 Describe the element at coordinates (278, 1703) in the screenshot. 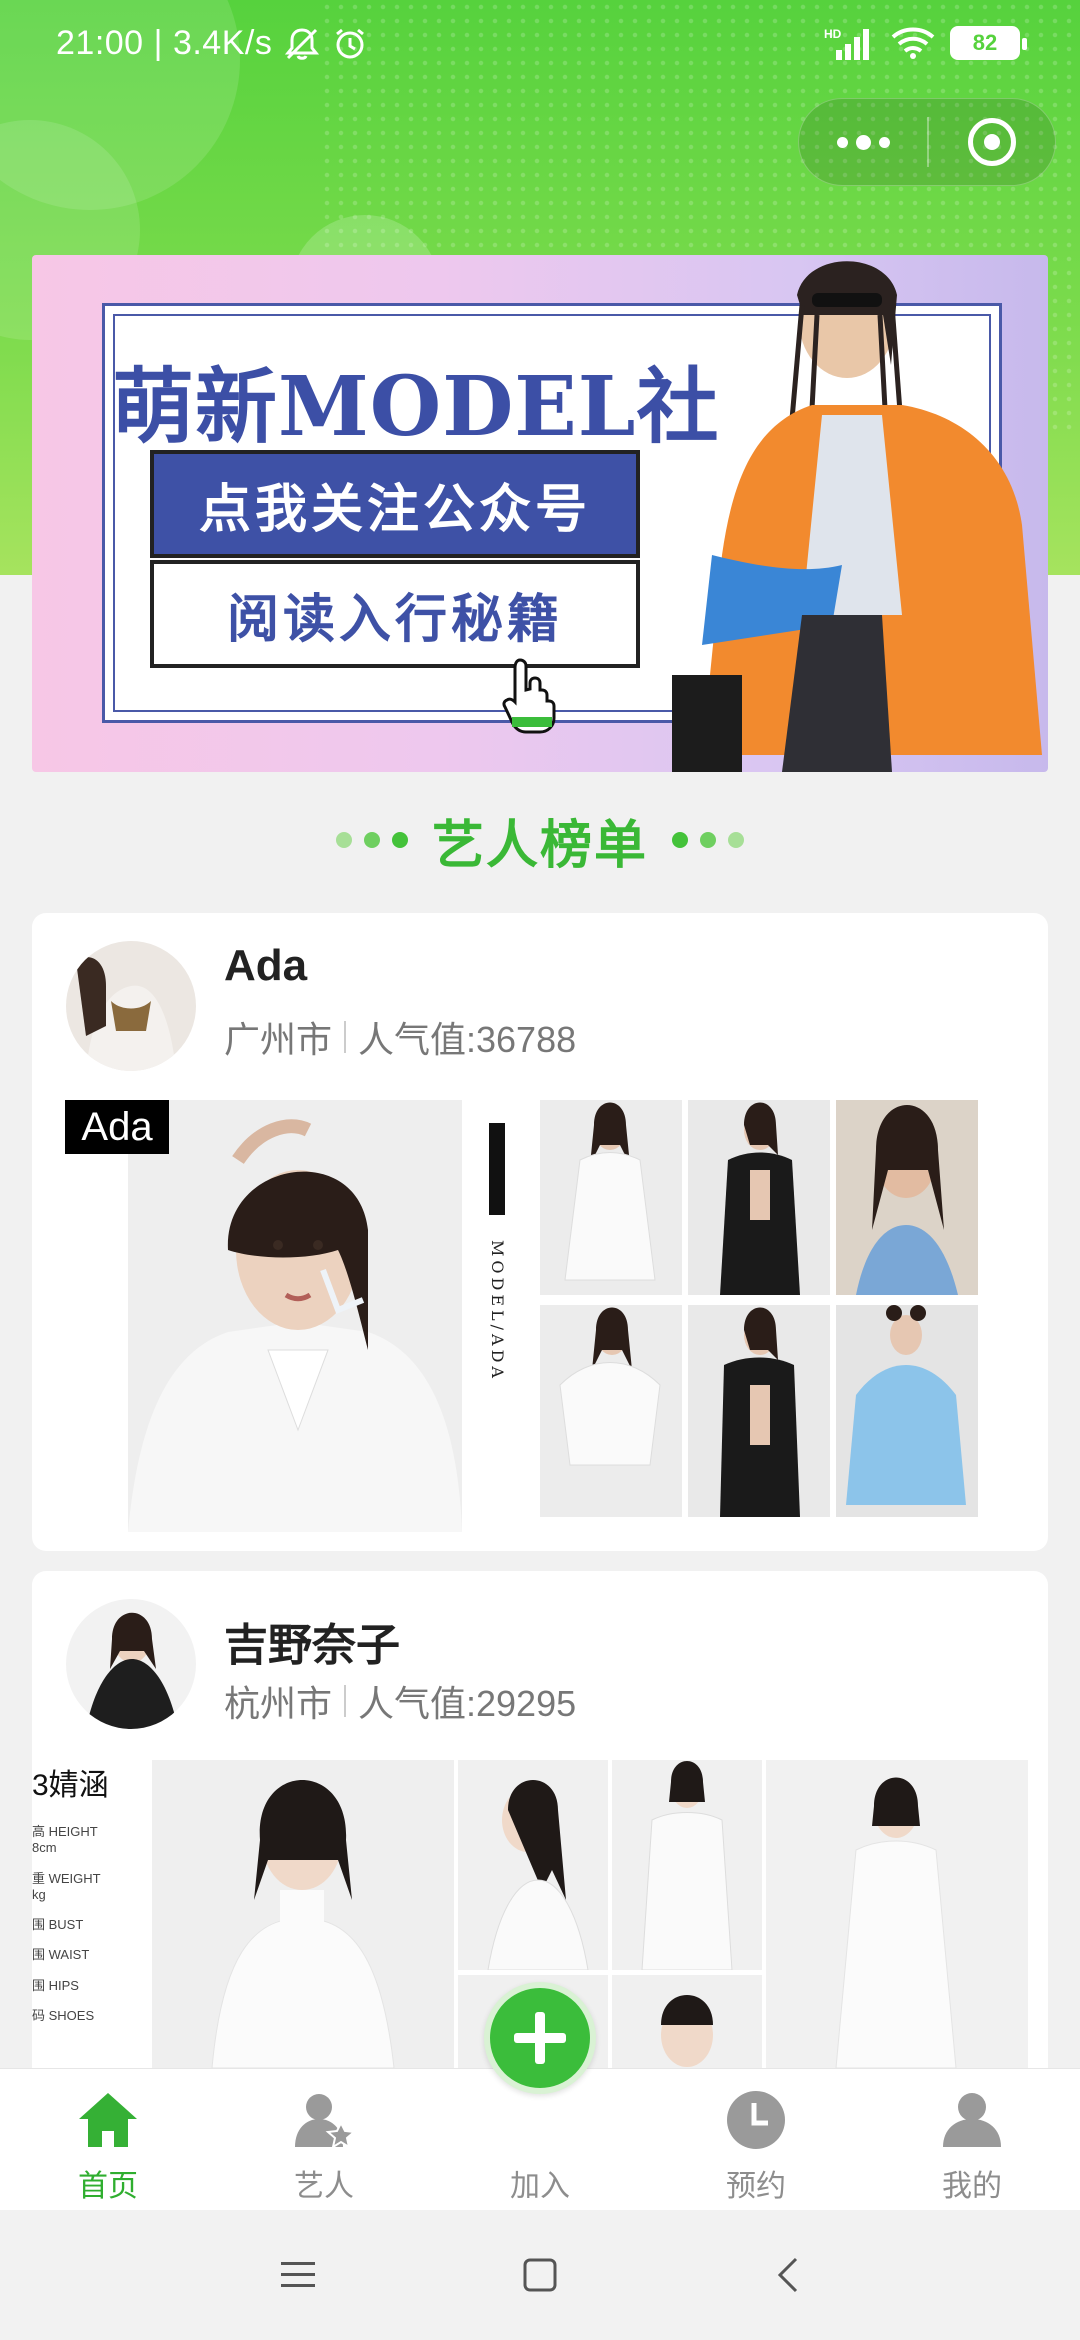

I see `artist-city: 杭州市` at that location.